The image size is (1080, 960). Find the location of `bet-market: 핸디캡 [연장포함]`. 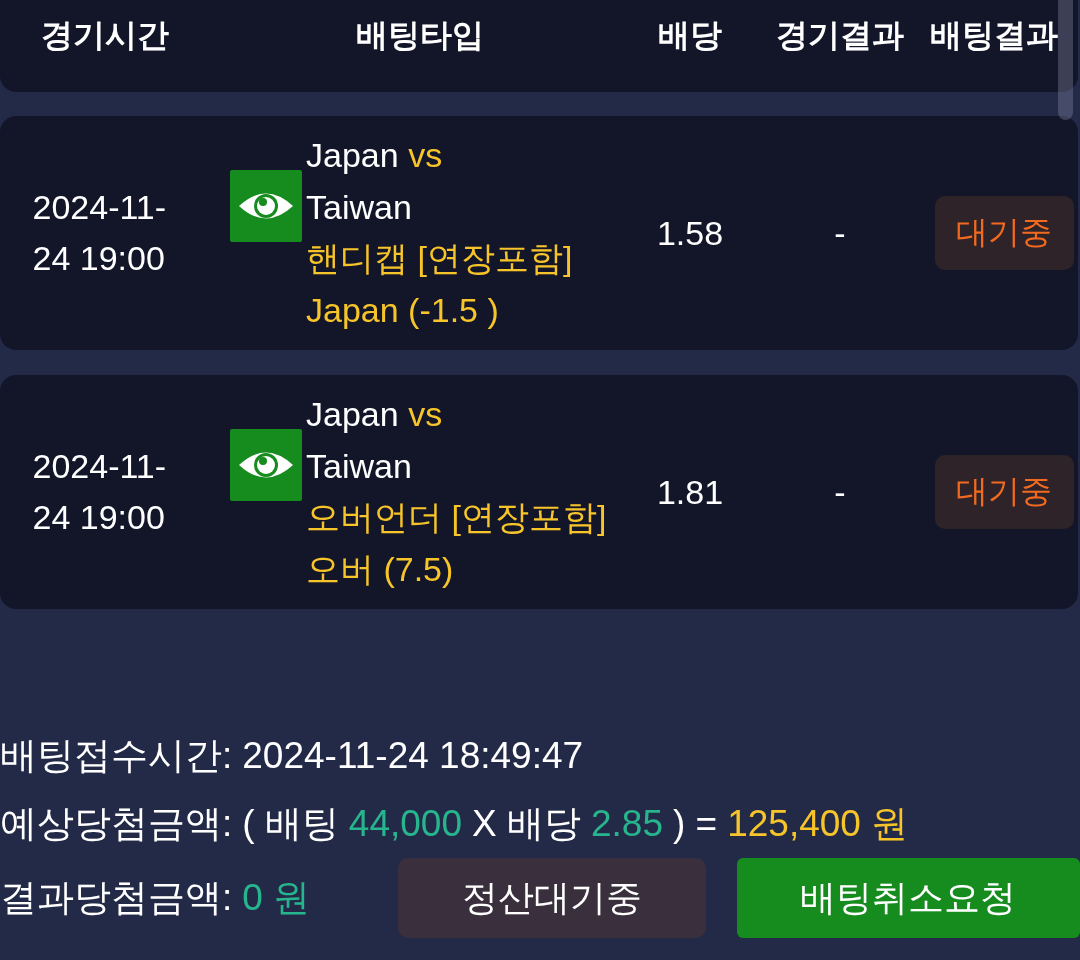

bet-market: 핸디캡 [연장포함] is located at coordinates (439, 258).